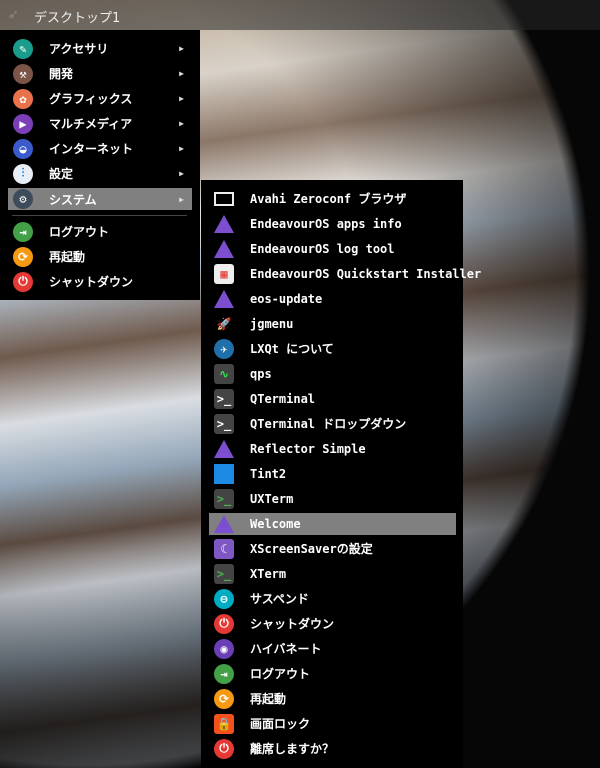 This screenshot has width=600, height=768. I want to click on menu-item-label: EndeavourOS apps info, so click(326, 223).